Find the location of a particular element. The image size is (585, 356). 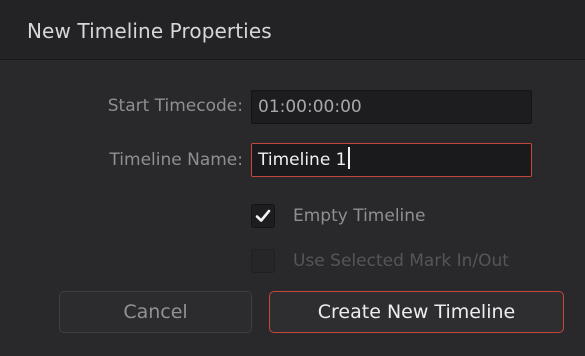

timeline-name-label: Timeline Name: is located at coordinates (176, 160).